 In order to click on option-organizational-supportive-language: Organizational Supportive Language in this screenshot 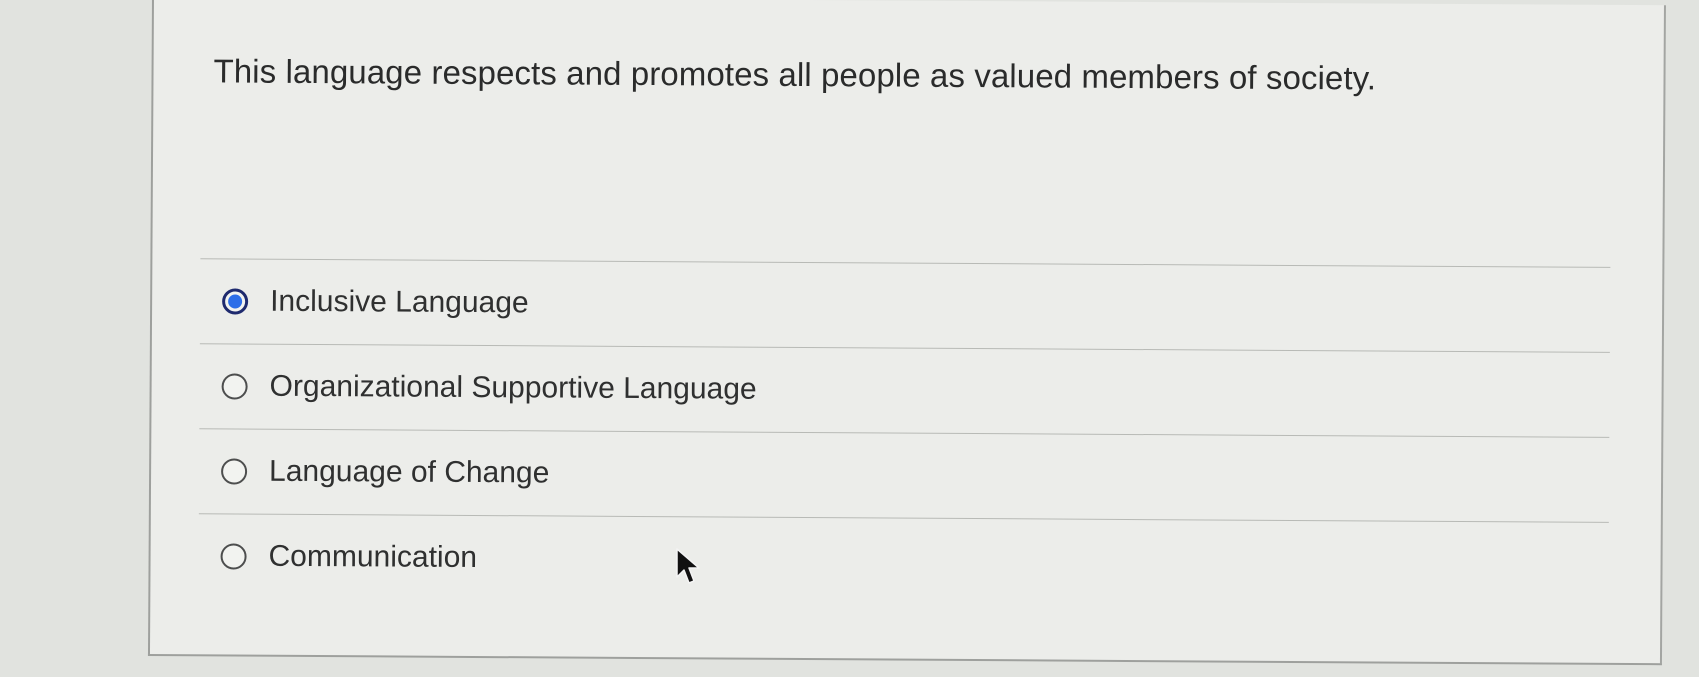, I will do `click(904, 390)`.